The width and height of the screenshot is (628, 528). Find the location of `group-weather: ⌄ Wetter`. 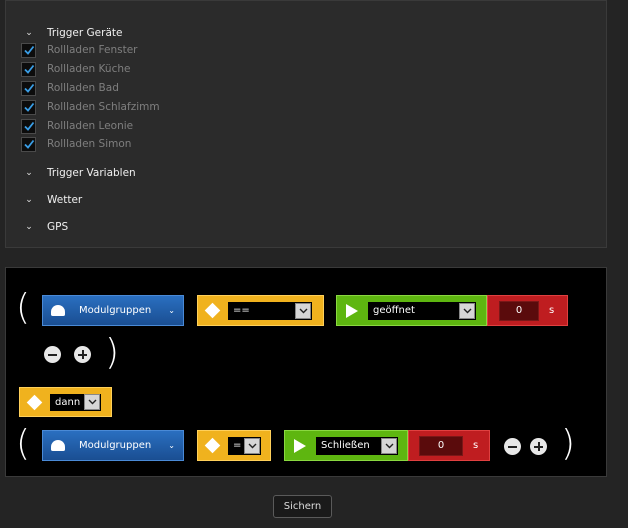

group-weather: ⌄ Wetter is located at coordinates (53, 200).